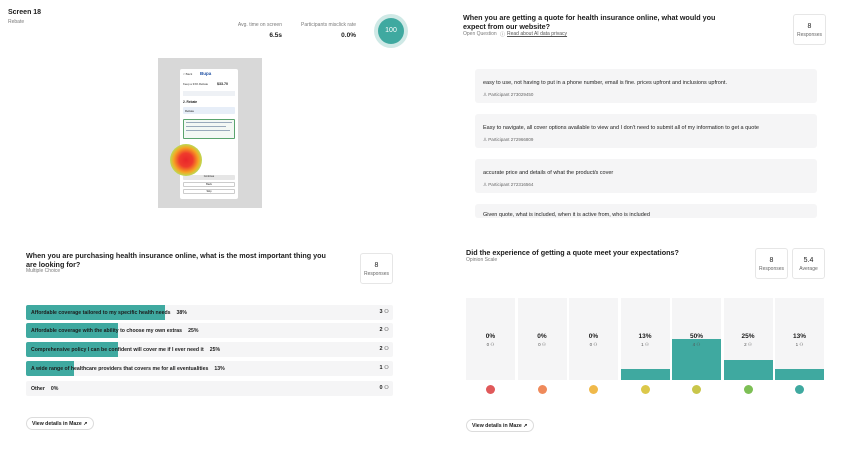  Describe the element at coordinates (646, 95) in the screenshot. I see `response-participant: ♙ Participant 273029450` at that location.